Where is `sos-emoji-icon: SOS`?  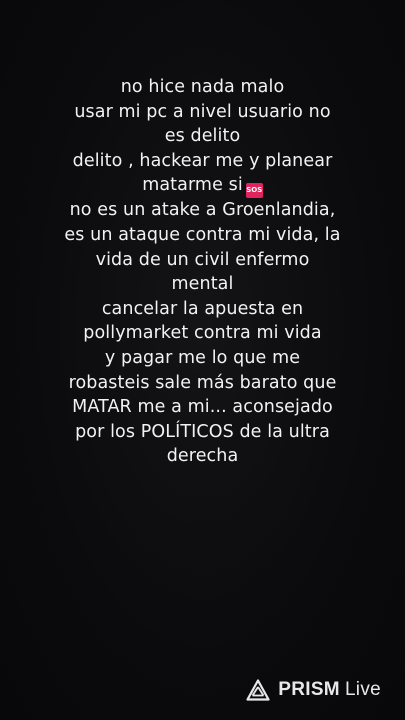 sos-emoji-icon: SOS is located at coordinates (254, 191).